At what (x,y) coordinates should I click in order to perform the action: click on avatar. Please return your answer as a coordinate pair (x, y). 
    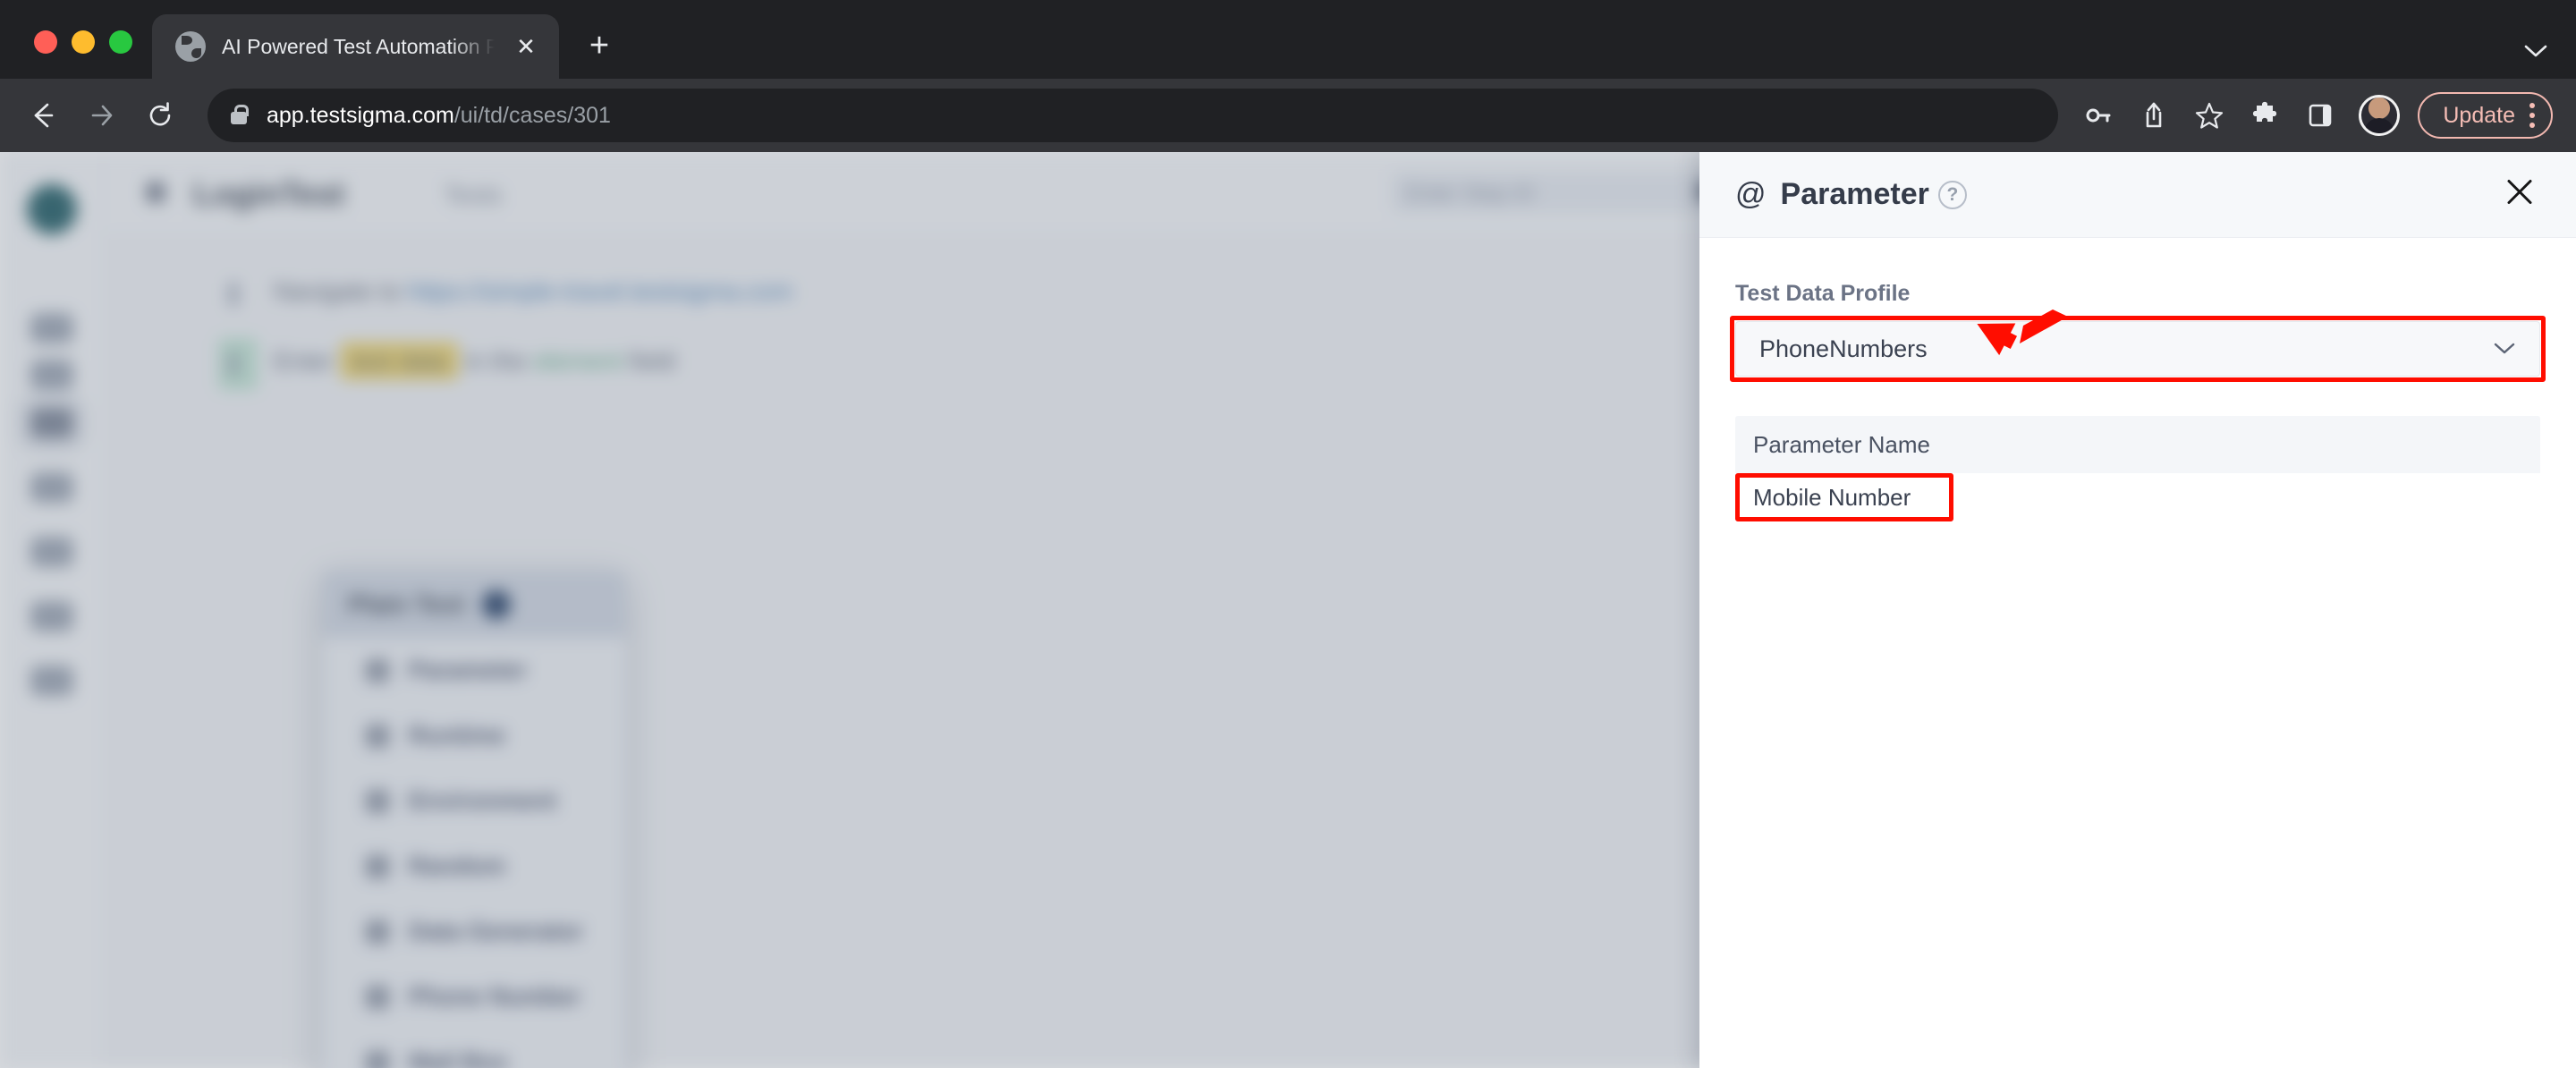
    Looking at the image, I should click on (2380, 115).